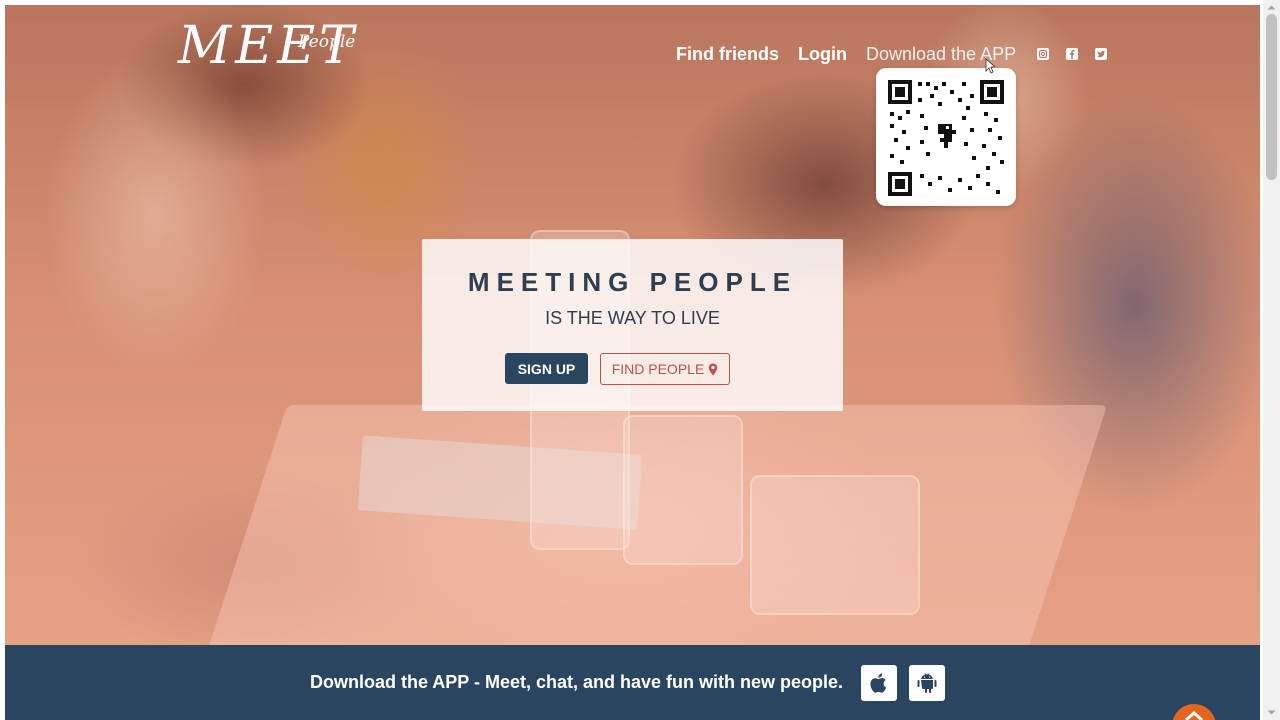  I want to click on find-people-label: FIND PEOPLE, so click(658, 369).